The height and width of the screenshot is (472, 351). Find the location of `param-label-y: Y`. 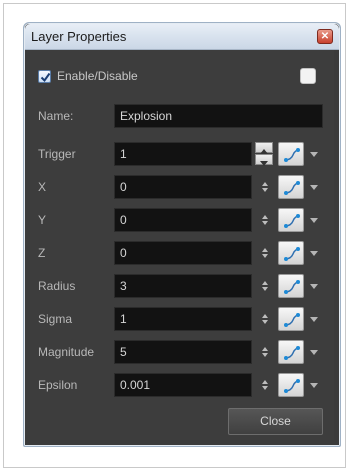

param-label-y: Y is located at coordinates (42, 220).